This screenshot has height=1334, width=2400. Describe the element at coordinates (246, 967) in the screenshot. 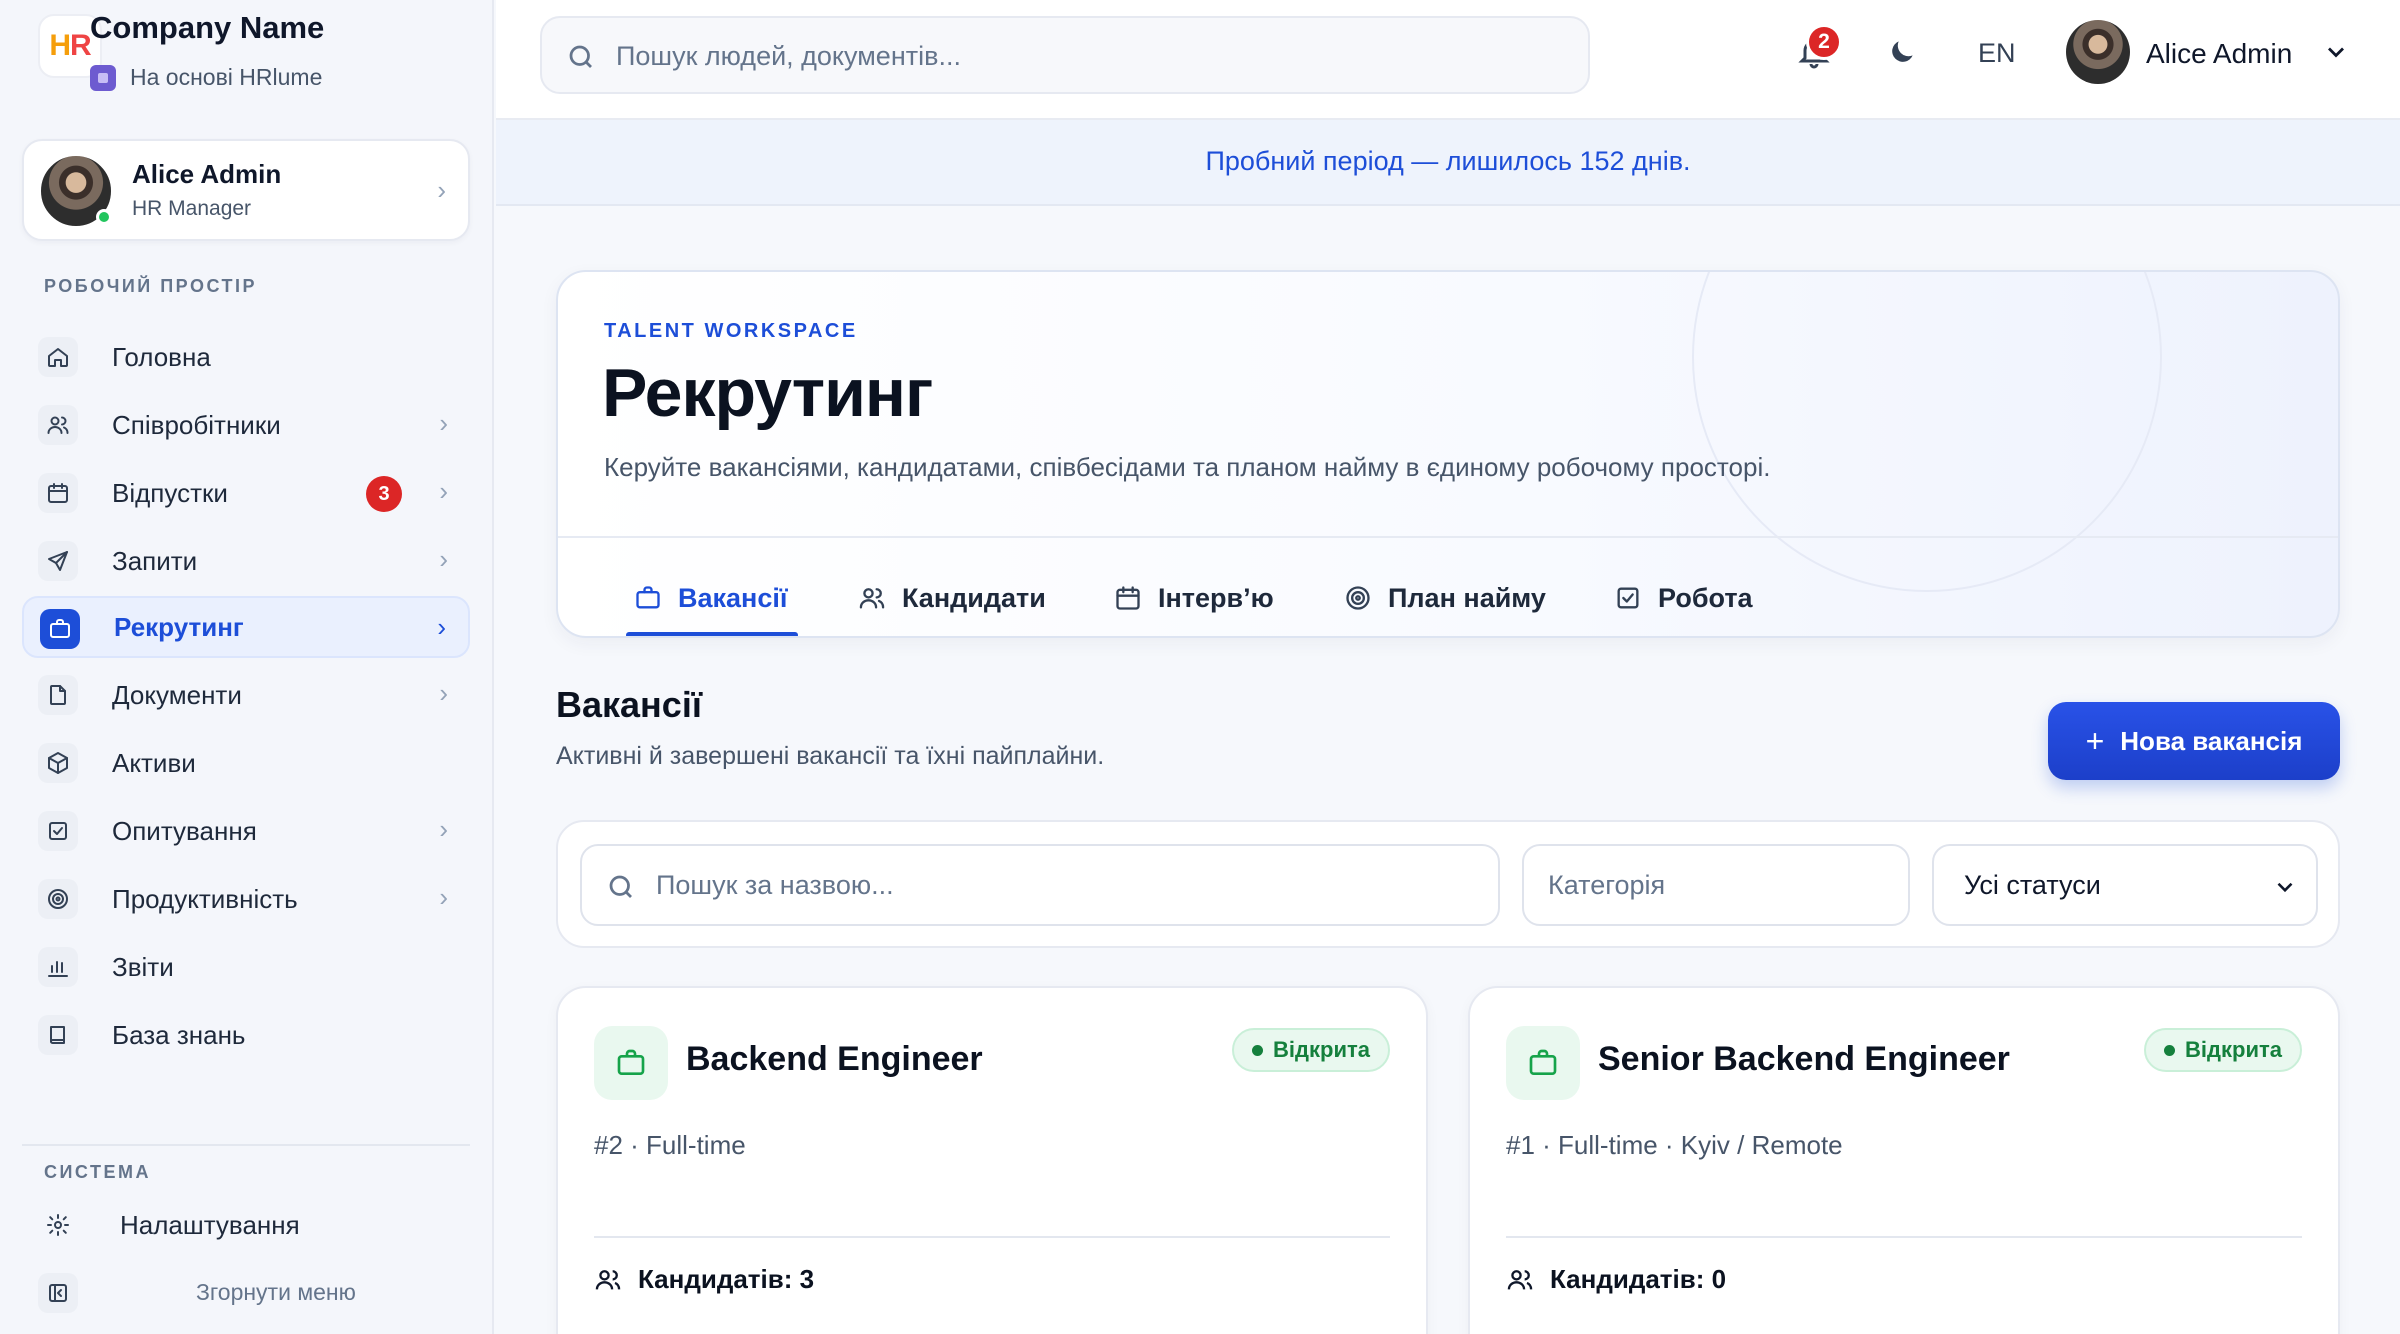

I see `sidebar-item-reports: Звіти` at that location.